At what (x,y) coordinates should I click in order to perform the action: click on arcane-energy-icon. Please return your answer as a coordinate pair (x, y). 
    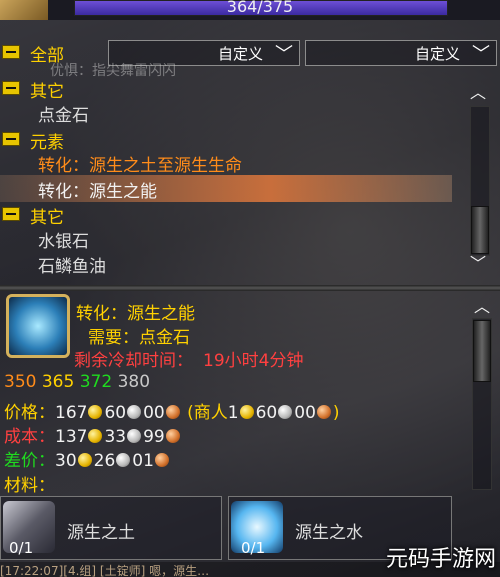
    Looking at the image, I should click on (38, 326).